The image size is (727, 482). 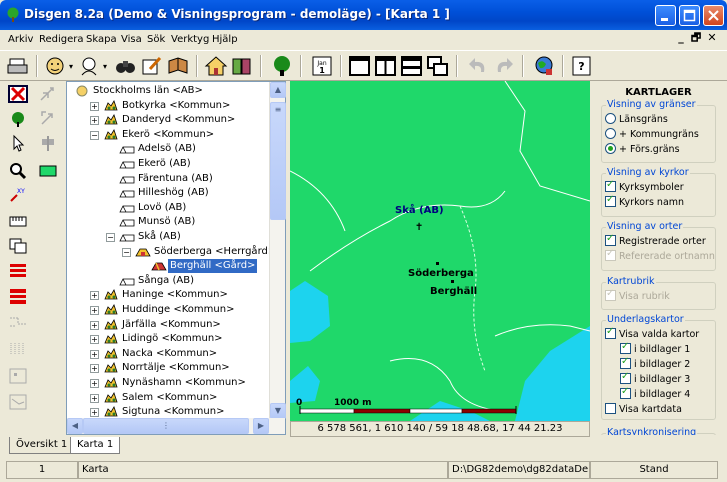 I want to click on move-arrows-icon, so click(x=48, y=119).